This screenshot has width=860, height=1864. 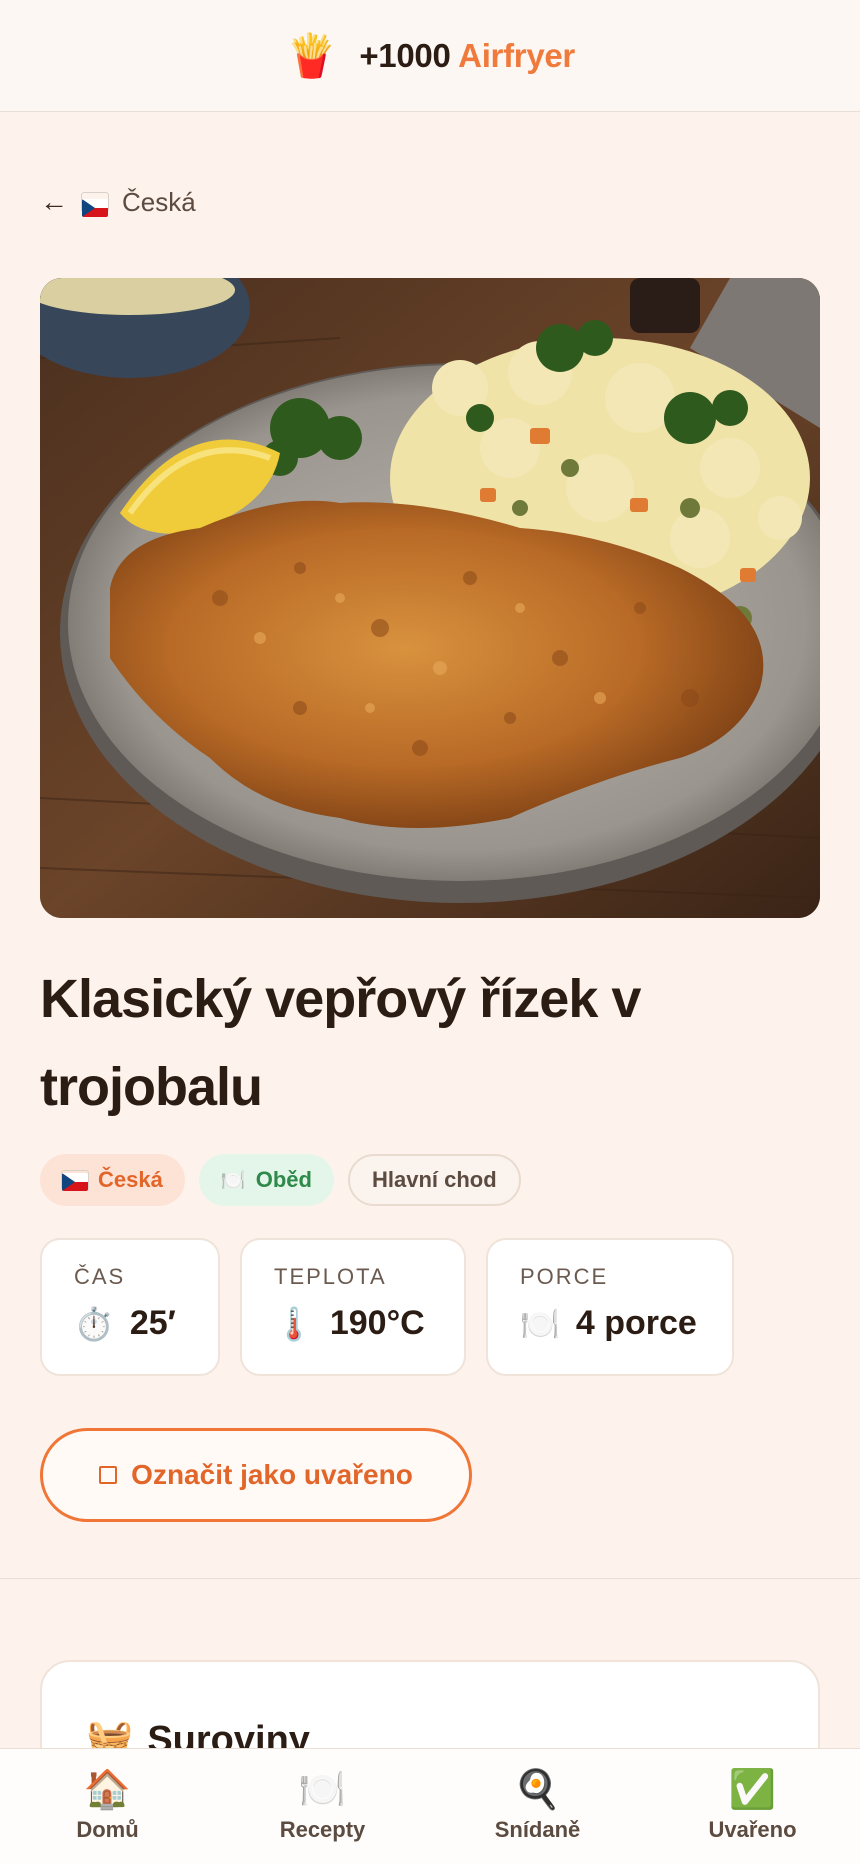 What do you see at coordinates (294, 1323) in the screenshot?
I see `thermometer-icon: 🌡️` at bounding box center [294, 1323].